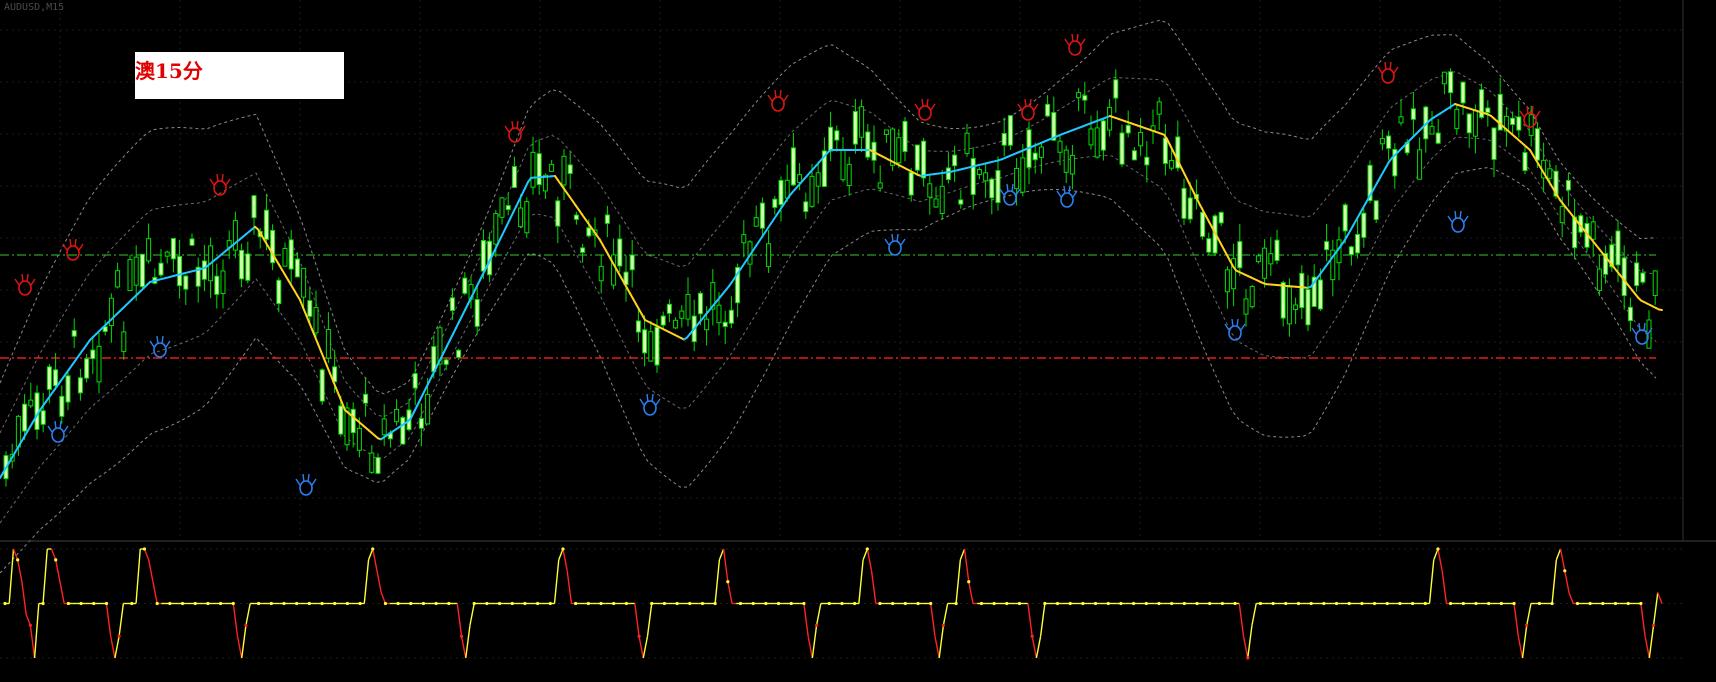 This screenshot has height=682, width=1716. Describe the element at coordinates (169, 69) in the screenshot. I see `overlay-label: 澳15分` at that location.